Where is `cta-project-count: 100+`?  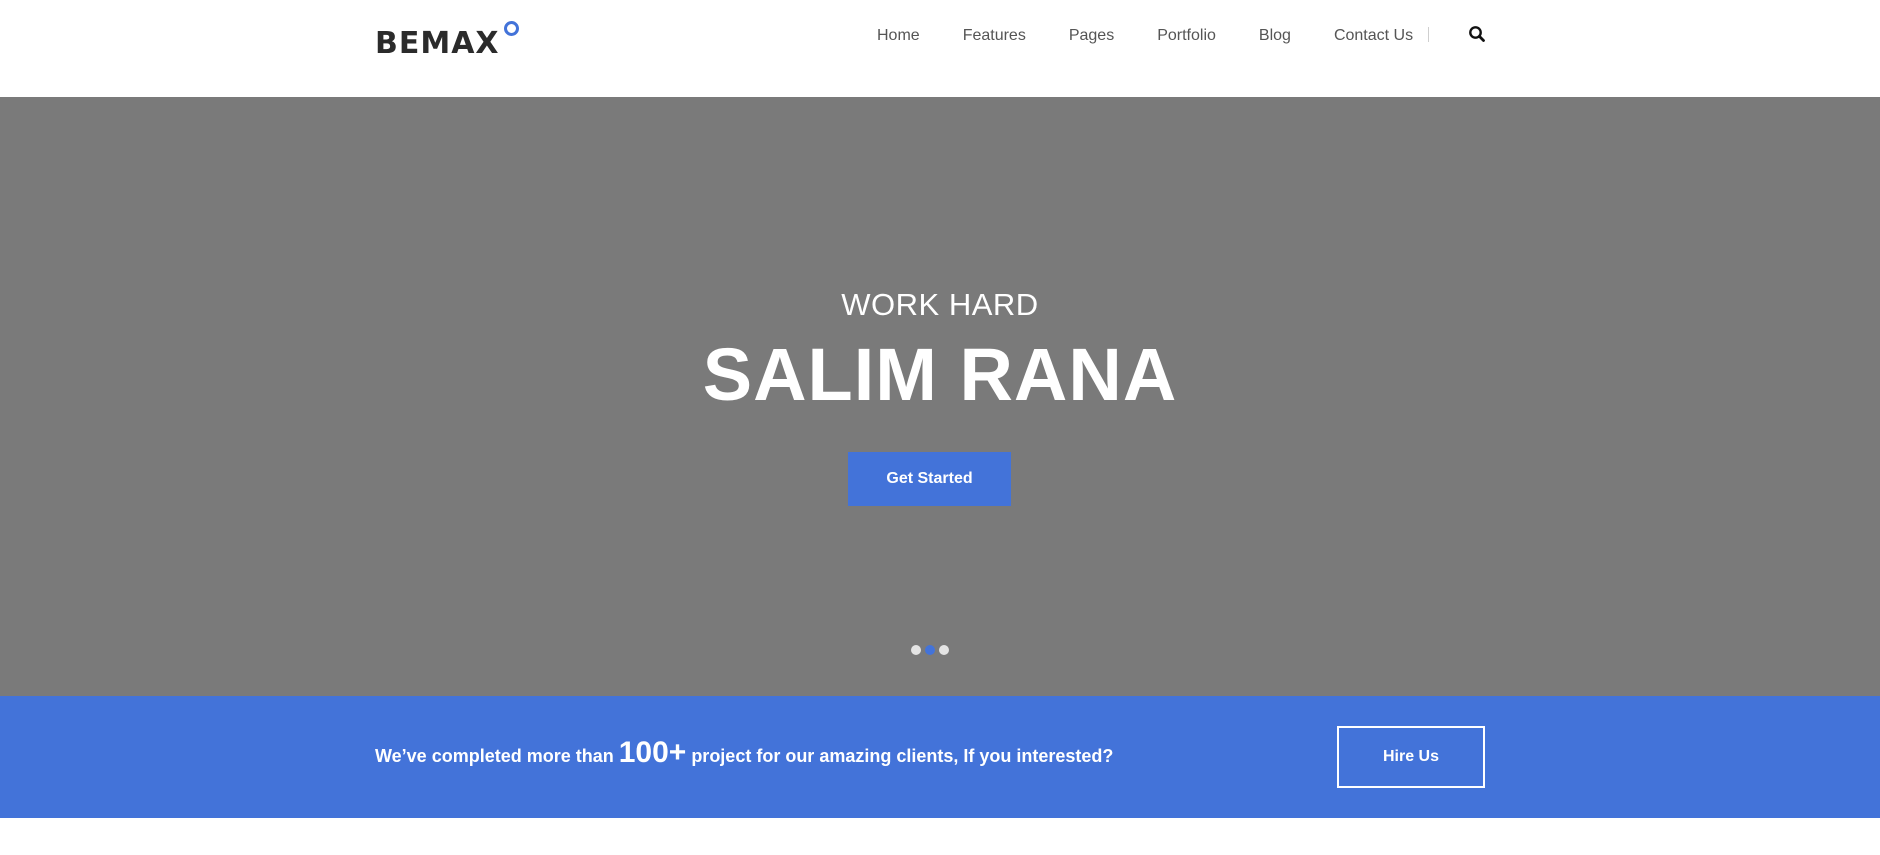
cta-project-count: 100+ is located at coordinates (652, 752).